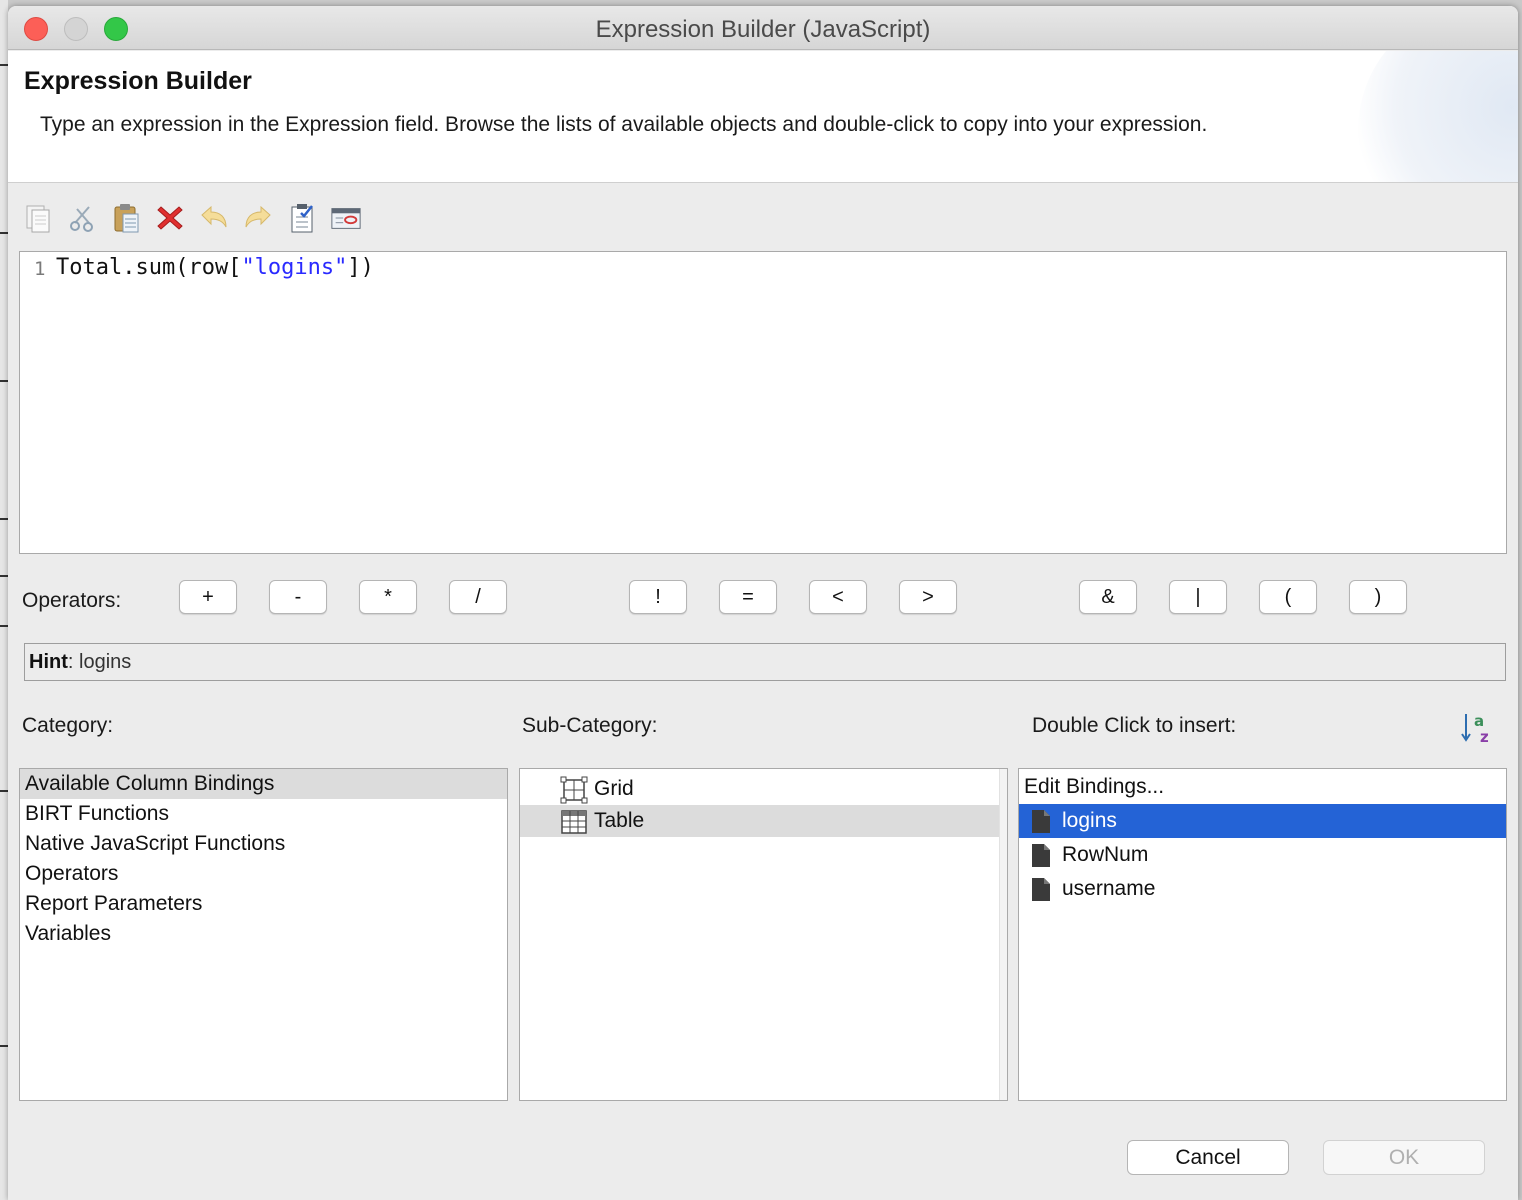  Describe the element at coordinates (263, 784) in the screenshot. I see `category-item-available-column-bindings: Available Column Bindings` at that location.